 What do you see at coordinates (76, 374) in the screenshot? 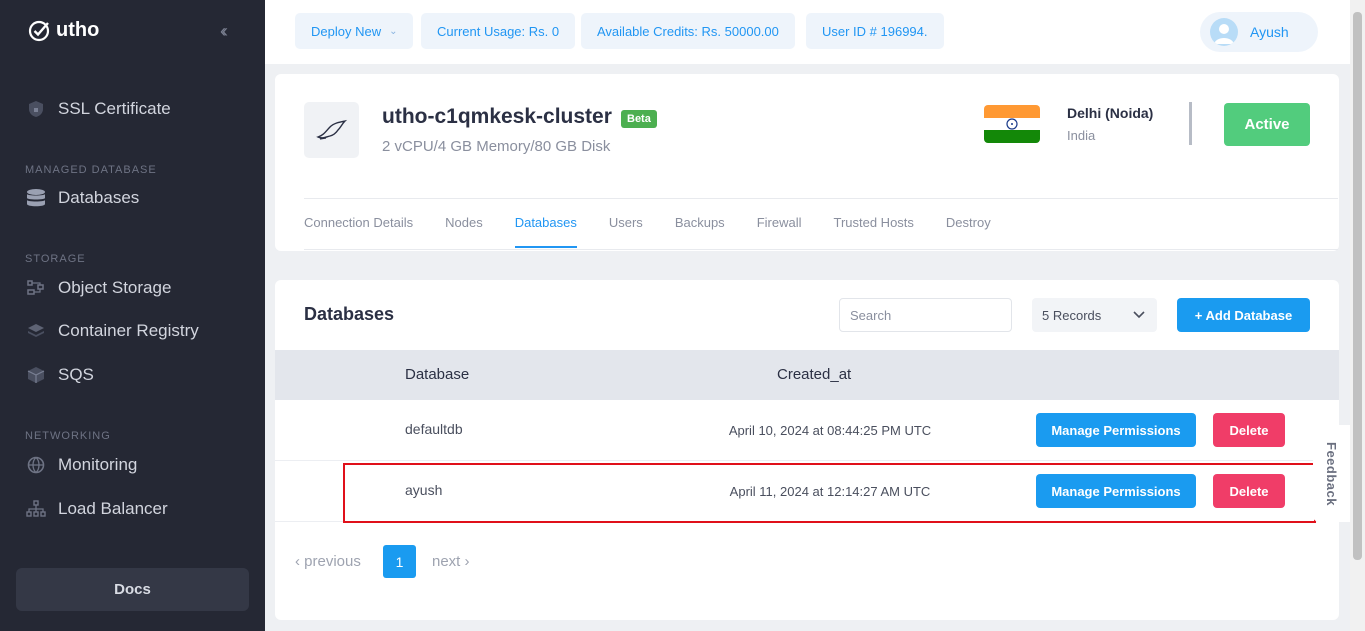
I see `sidebar-item-label: SQS` at bounding box center [76, 374].